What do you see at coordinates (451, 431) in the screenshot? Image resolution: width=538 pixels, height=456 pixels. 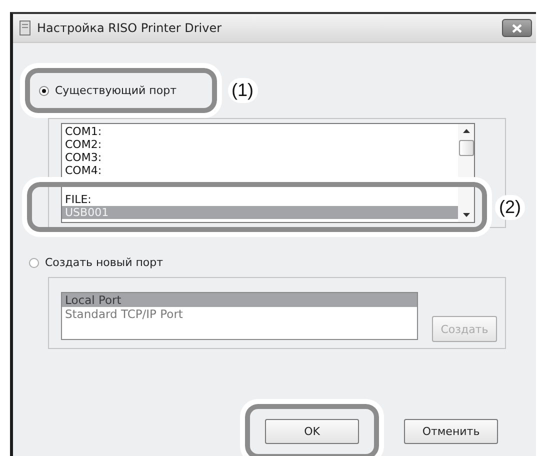 I see `cancel-button: Отменить` at bounding box center [451, 431].